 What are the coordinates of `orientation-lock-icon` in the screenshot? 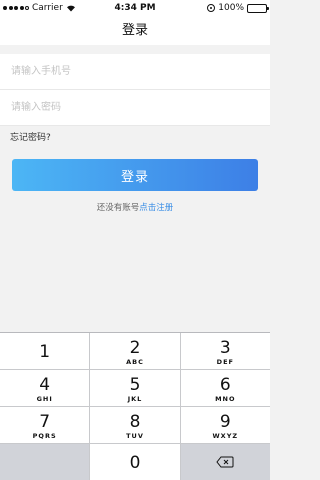 It's located at (211, 8).